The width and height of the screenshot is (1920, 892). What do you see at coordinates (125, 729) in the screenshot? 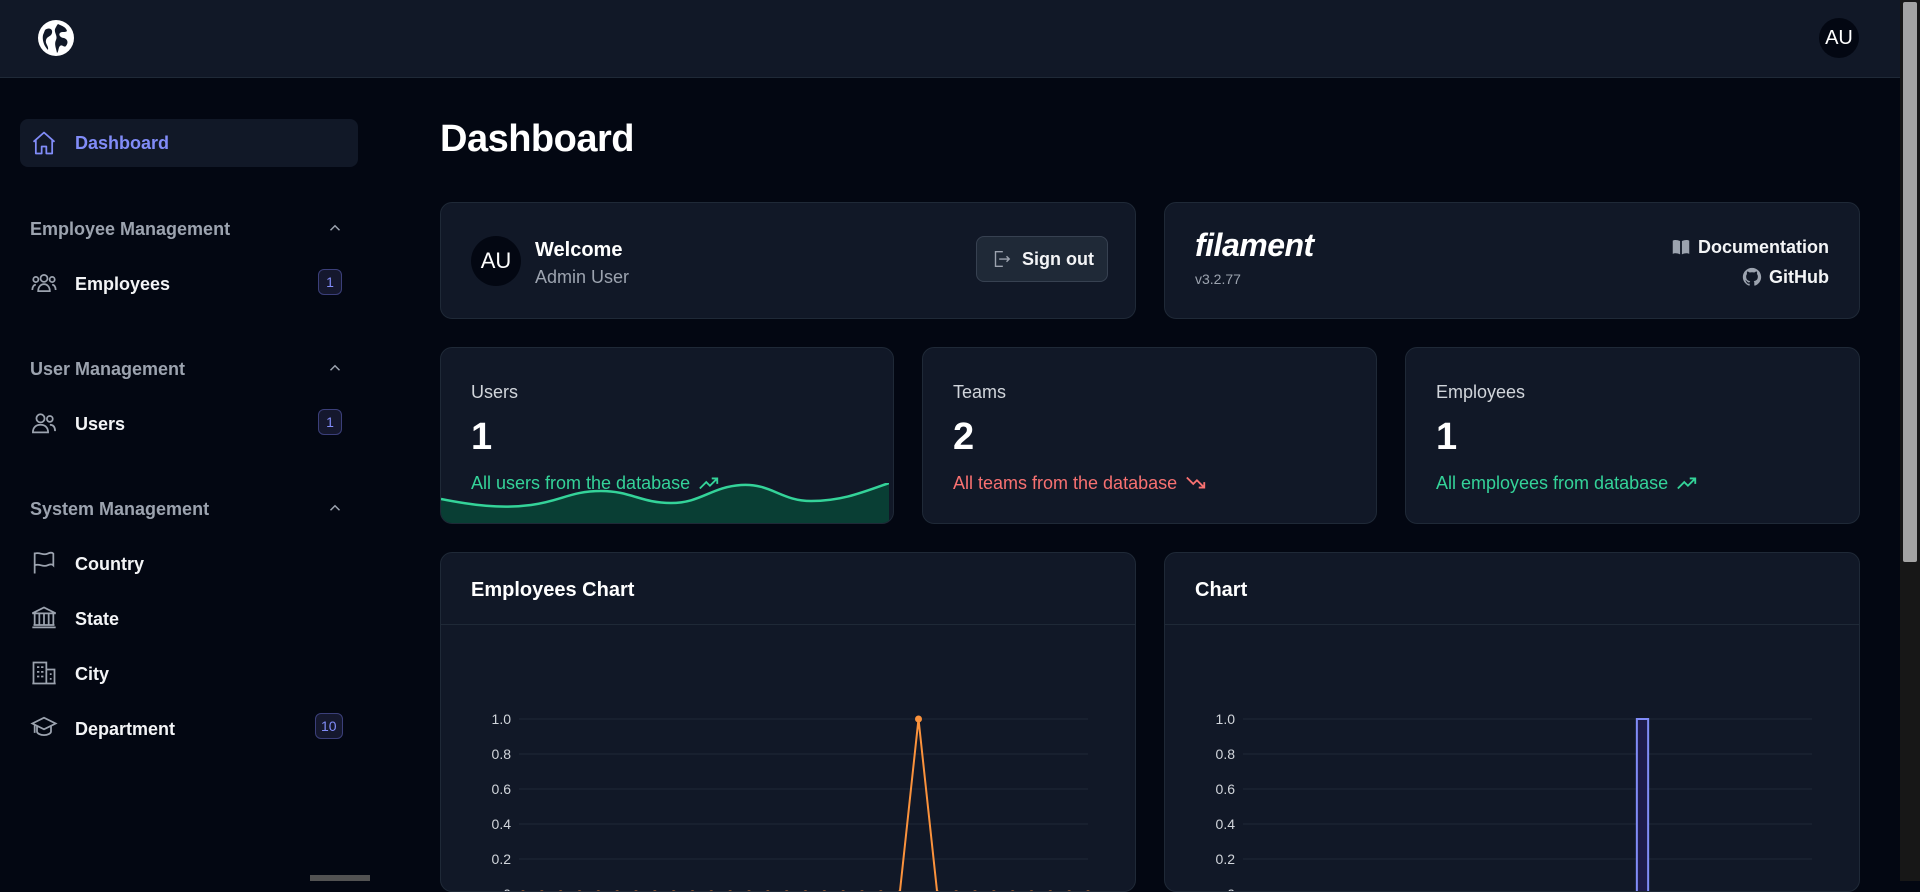
I see `sidebar-item-label: Department` at bounding box center [125, 729].